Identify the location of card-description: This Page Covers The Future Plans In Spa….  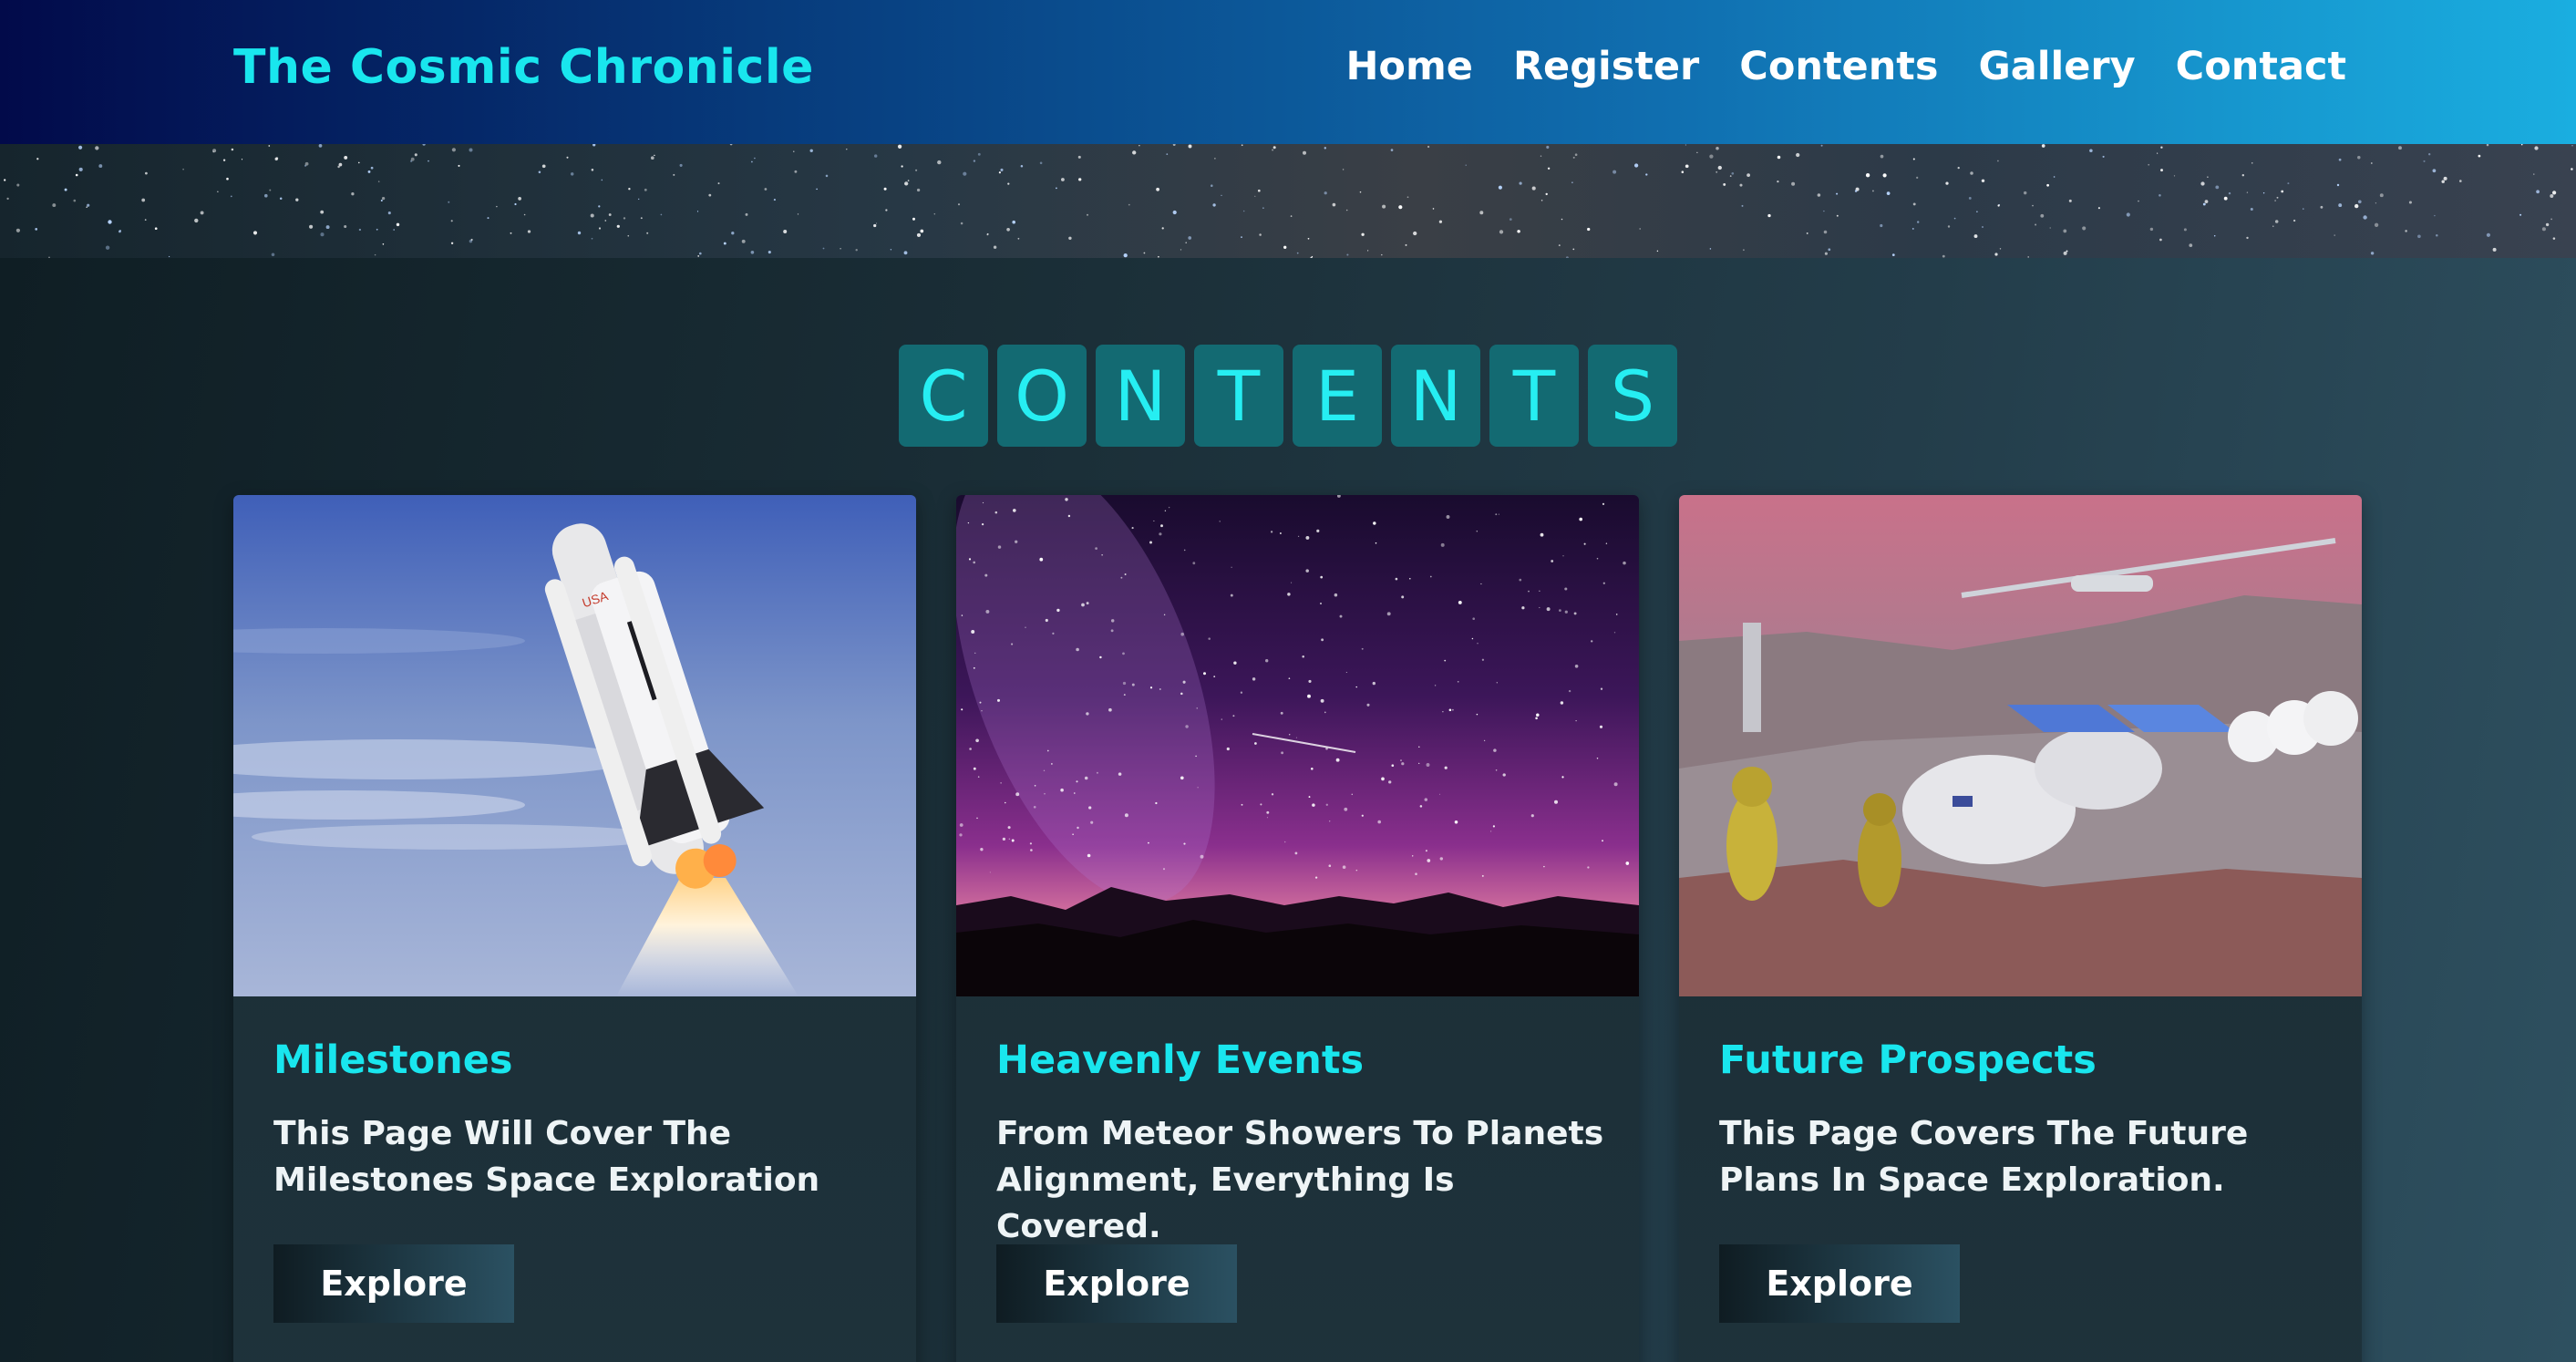
(1984, 1157).